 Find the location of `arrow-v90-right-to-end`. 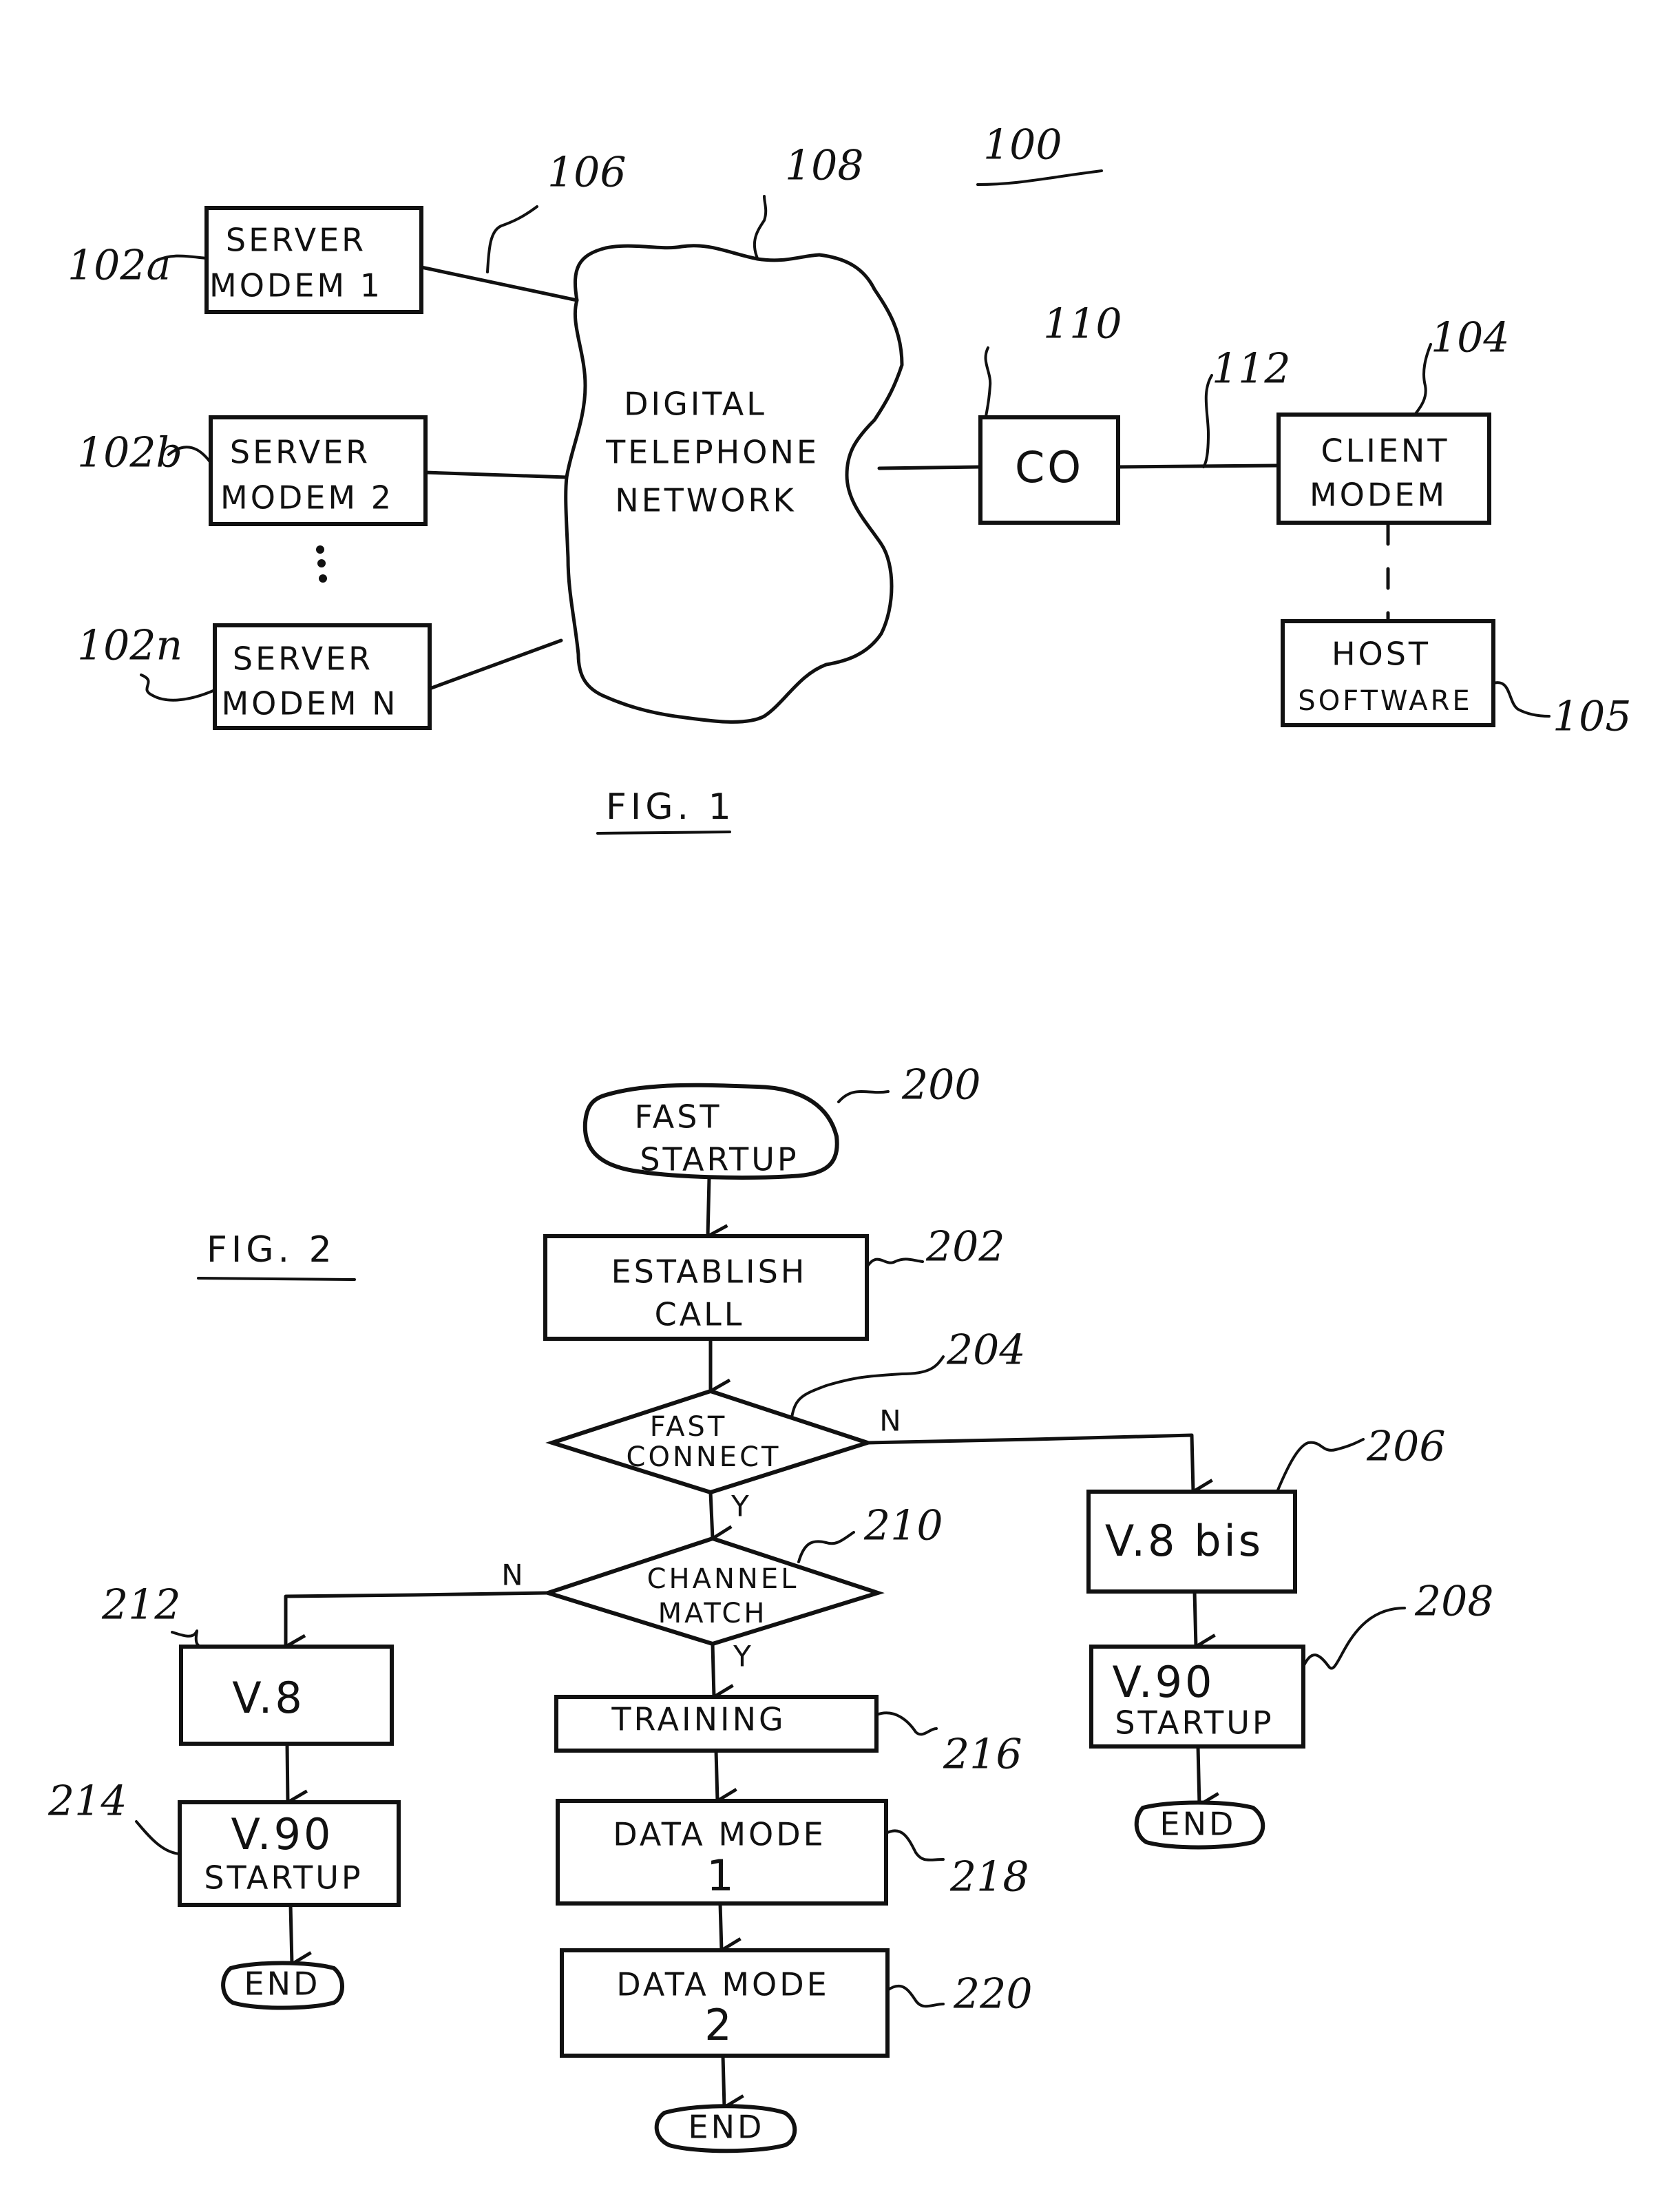

arrow-v90-right-to-end is located at coordinates (1198, 1774).